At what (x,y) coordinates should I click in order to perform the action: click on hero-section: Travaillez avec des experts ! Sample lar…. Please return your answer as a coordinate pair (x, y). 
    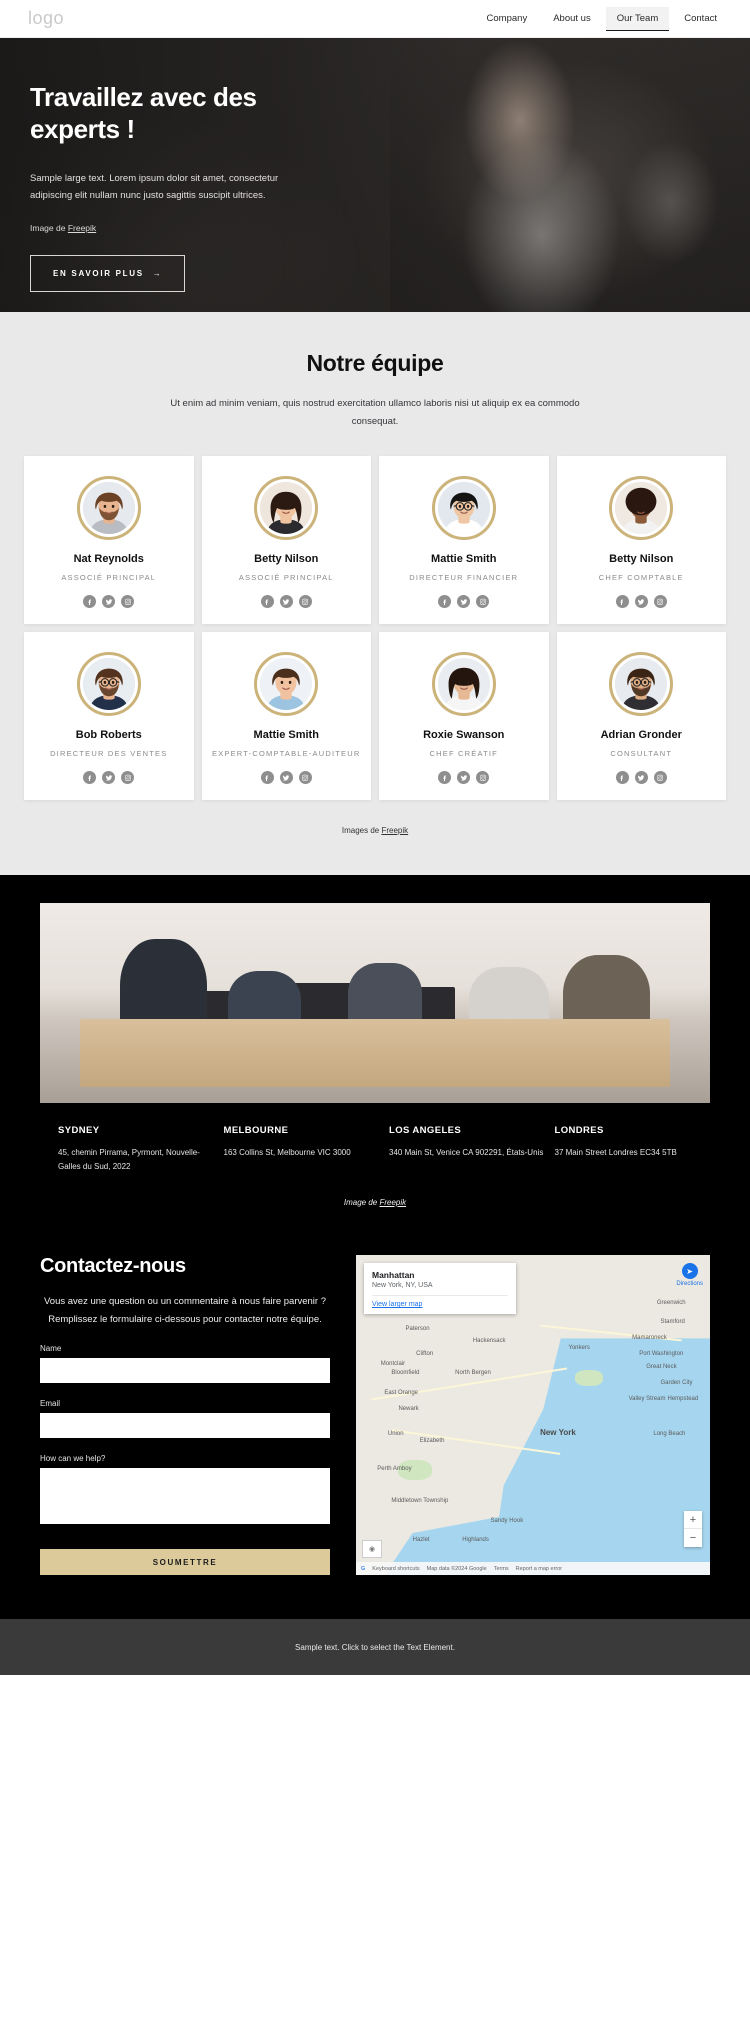
    Looking at the image, I should click on (375, 175).